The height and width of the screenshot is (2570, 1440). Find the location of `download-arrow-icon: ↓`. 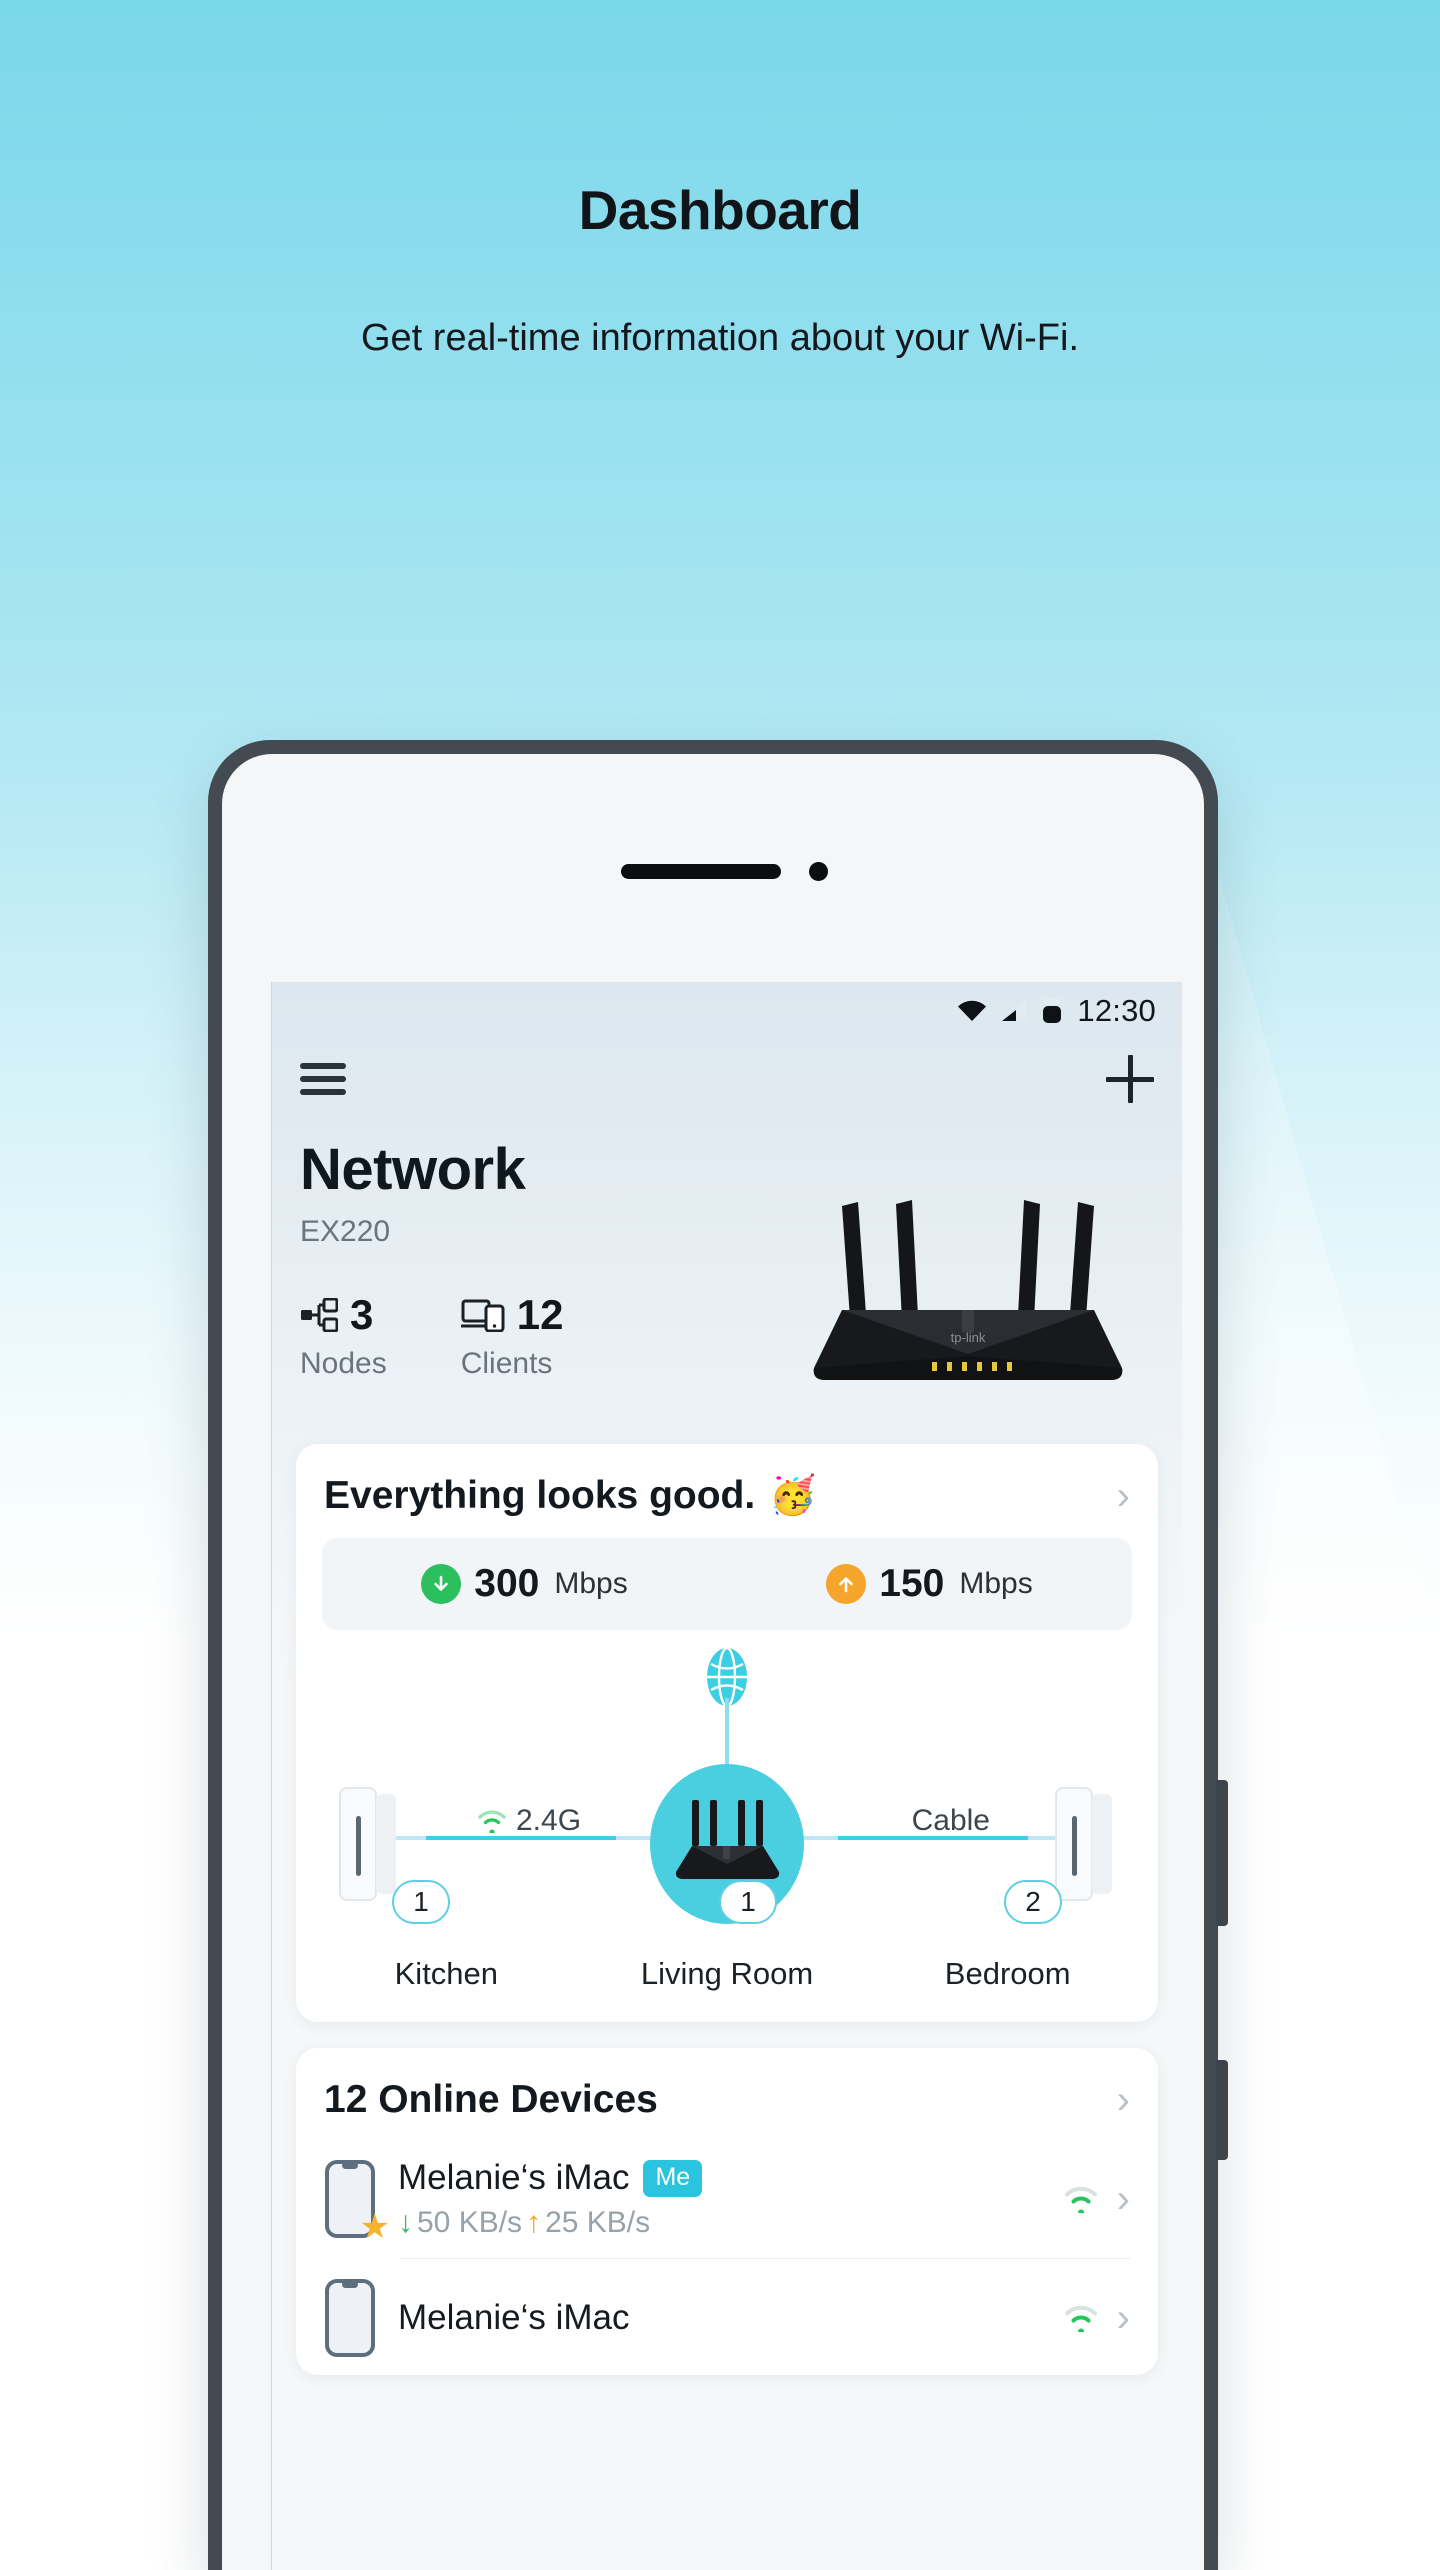

download-arrow-icon: ↓ is located at coordinates (405, 2222).